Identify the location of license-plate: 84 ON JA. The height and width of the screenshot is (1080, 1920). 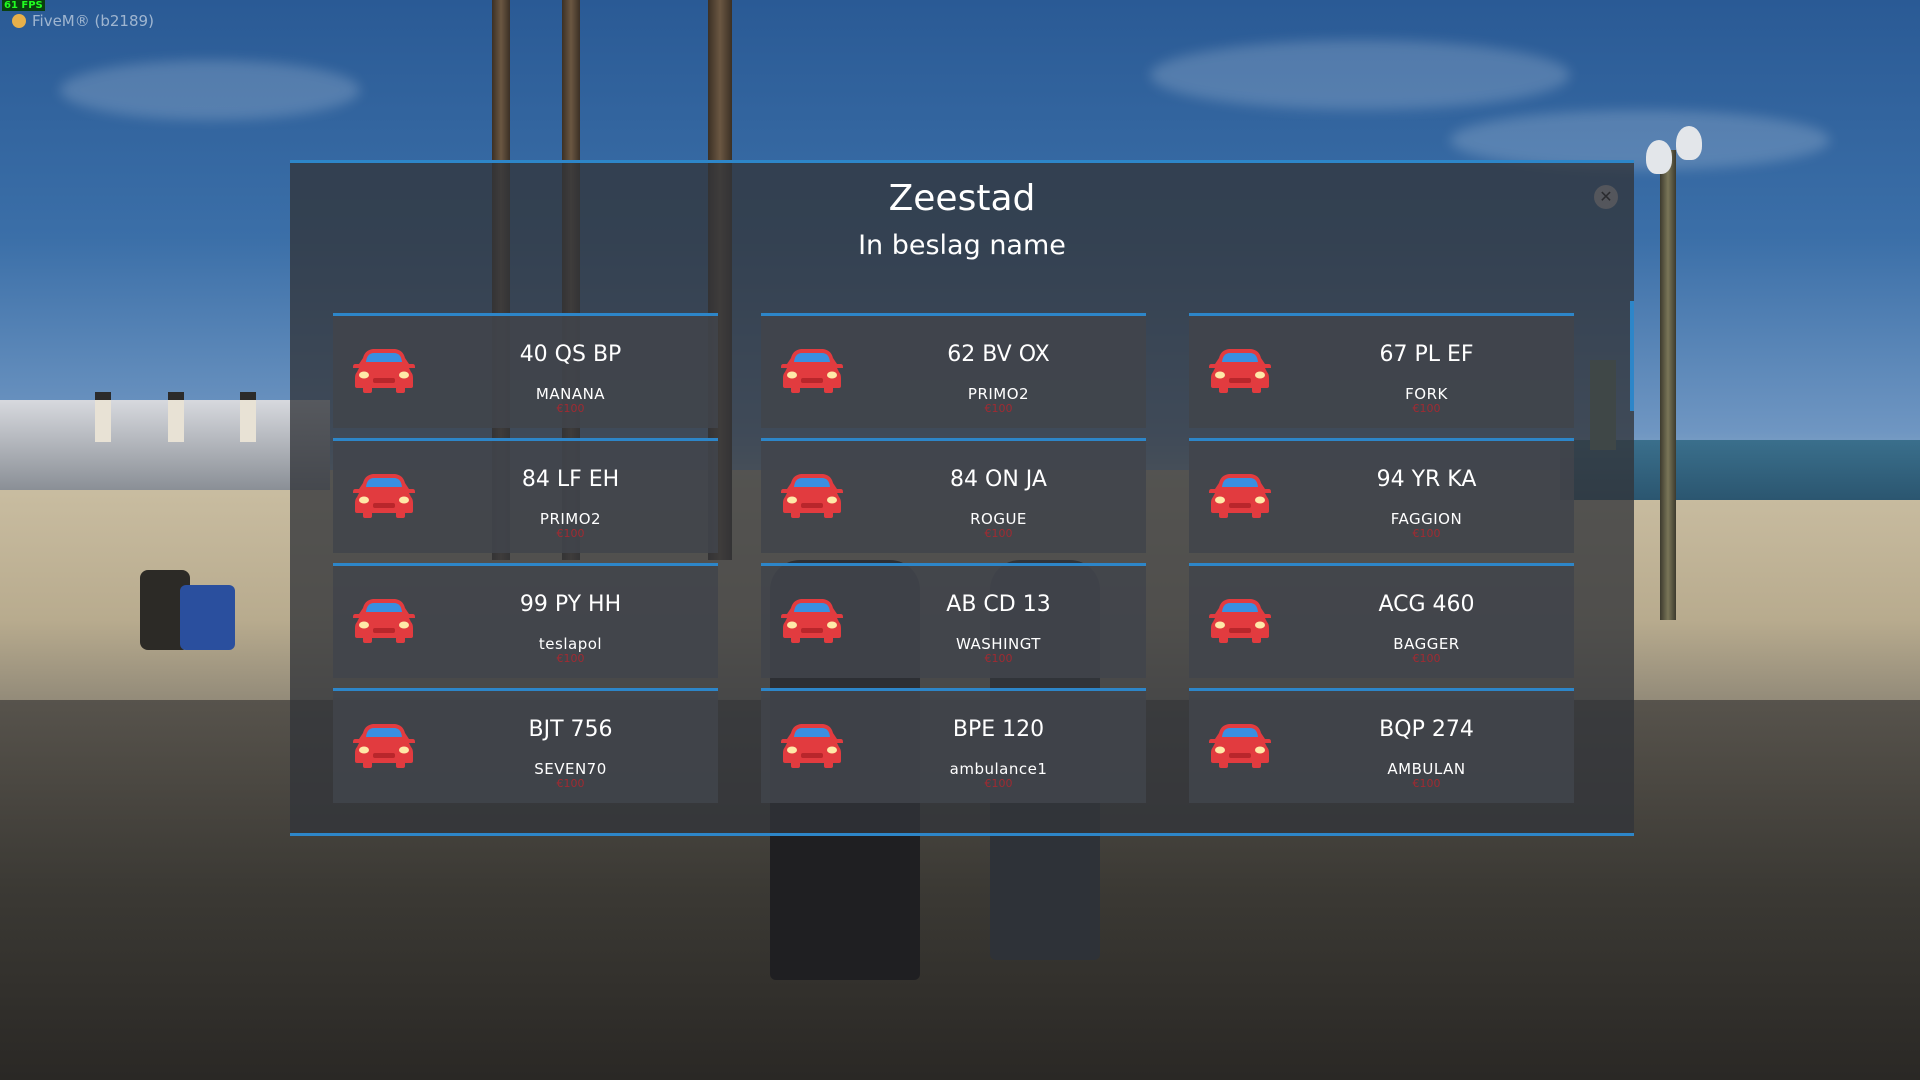
(998, 479).